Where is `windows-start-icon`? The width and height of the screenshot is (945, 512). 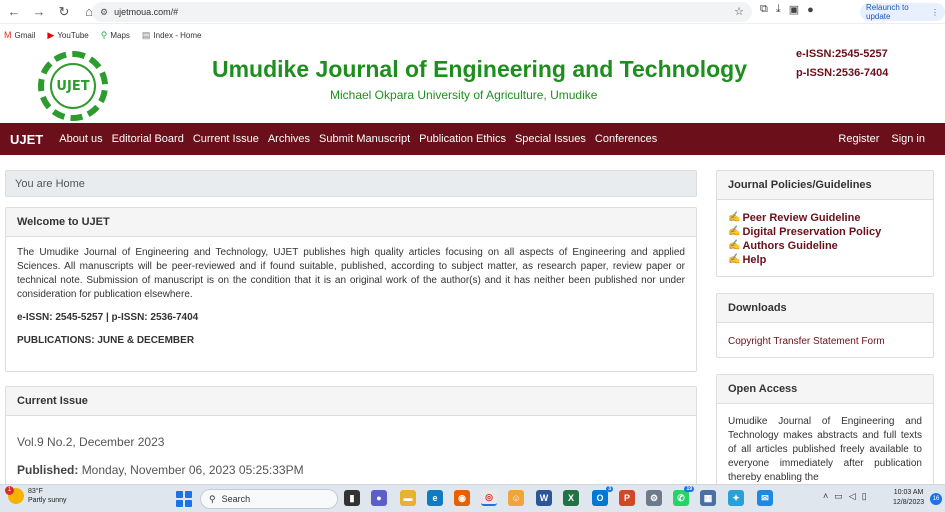 windows-start-icon is located at coordinates (184, 499).